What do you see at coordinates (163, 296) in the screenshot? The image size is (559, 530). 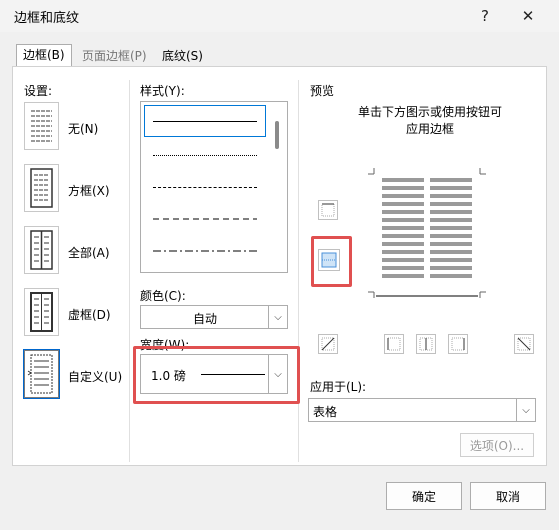 I see `color-label: 颜色(C):` at bounding box center [163, 296].